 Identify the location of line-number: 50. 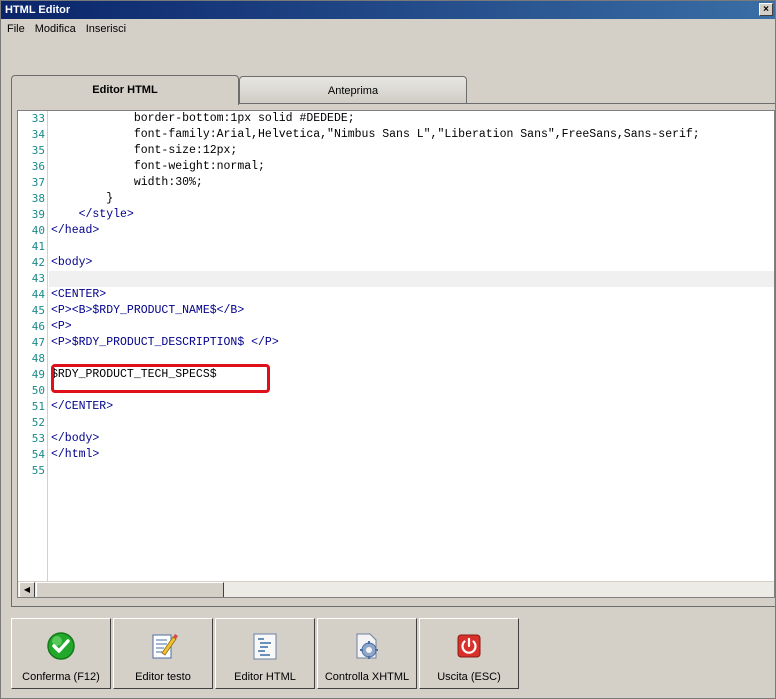
(38, 390).